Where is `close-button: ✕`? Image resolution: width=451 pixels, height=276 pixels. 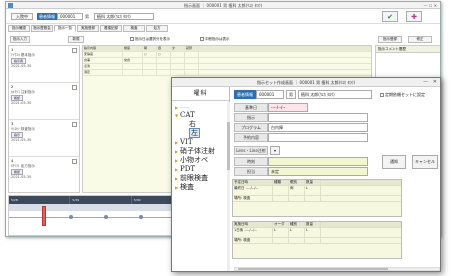 close-button: ✕ is located at coordinates (435, 82).